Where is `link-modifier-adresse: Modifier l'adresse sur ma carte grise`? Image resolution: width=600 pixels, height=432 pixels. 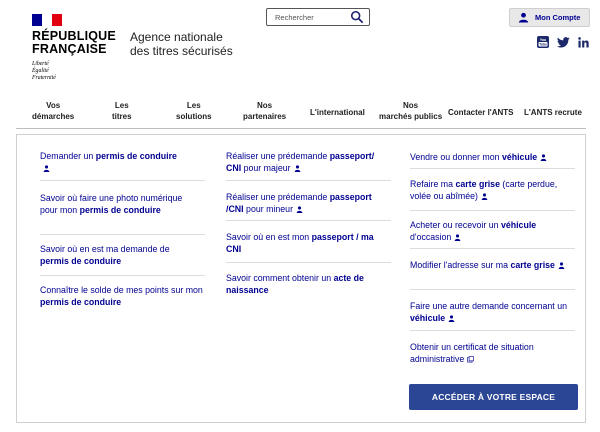
link-modifier-adresse: Modifier l'adresse sur ma carte grise is located at coordinates (490, 265).